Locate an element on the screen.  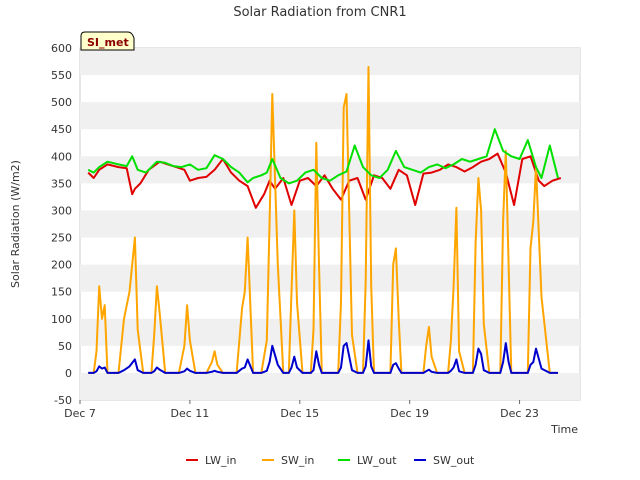
y-tick-label: 250 is located at coordinates (61, 238).